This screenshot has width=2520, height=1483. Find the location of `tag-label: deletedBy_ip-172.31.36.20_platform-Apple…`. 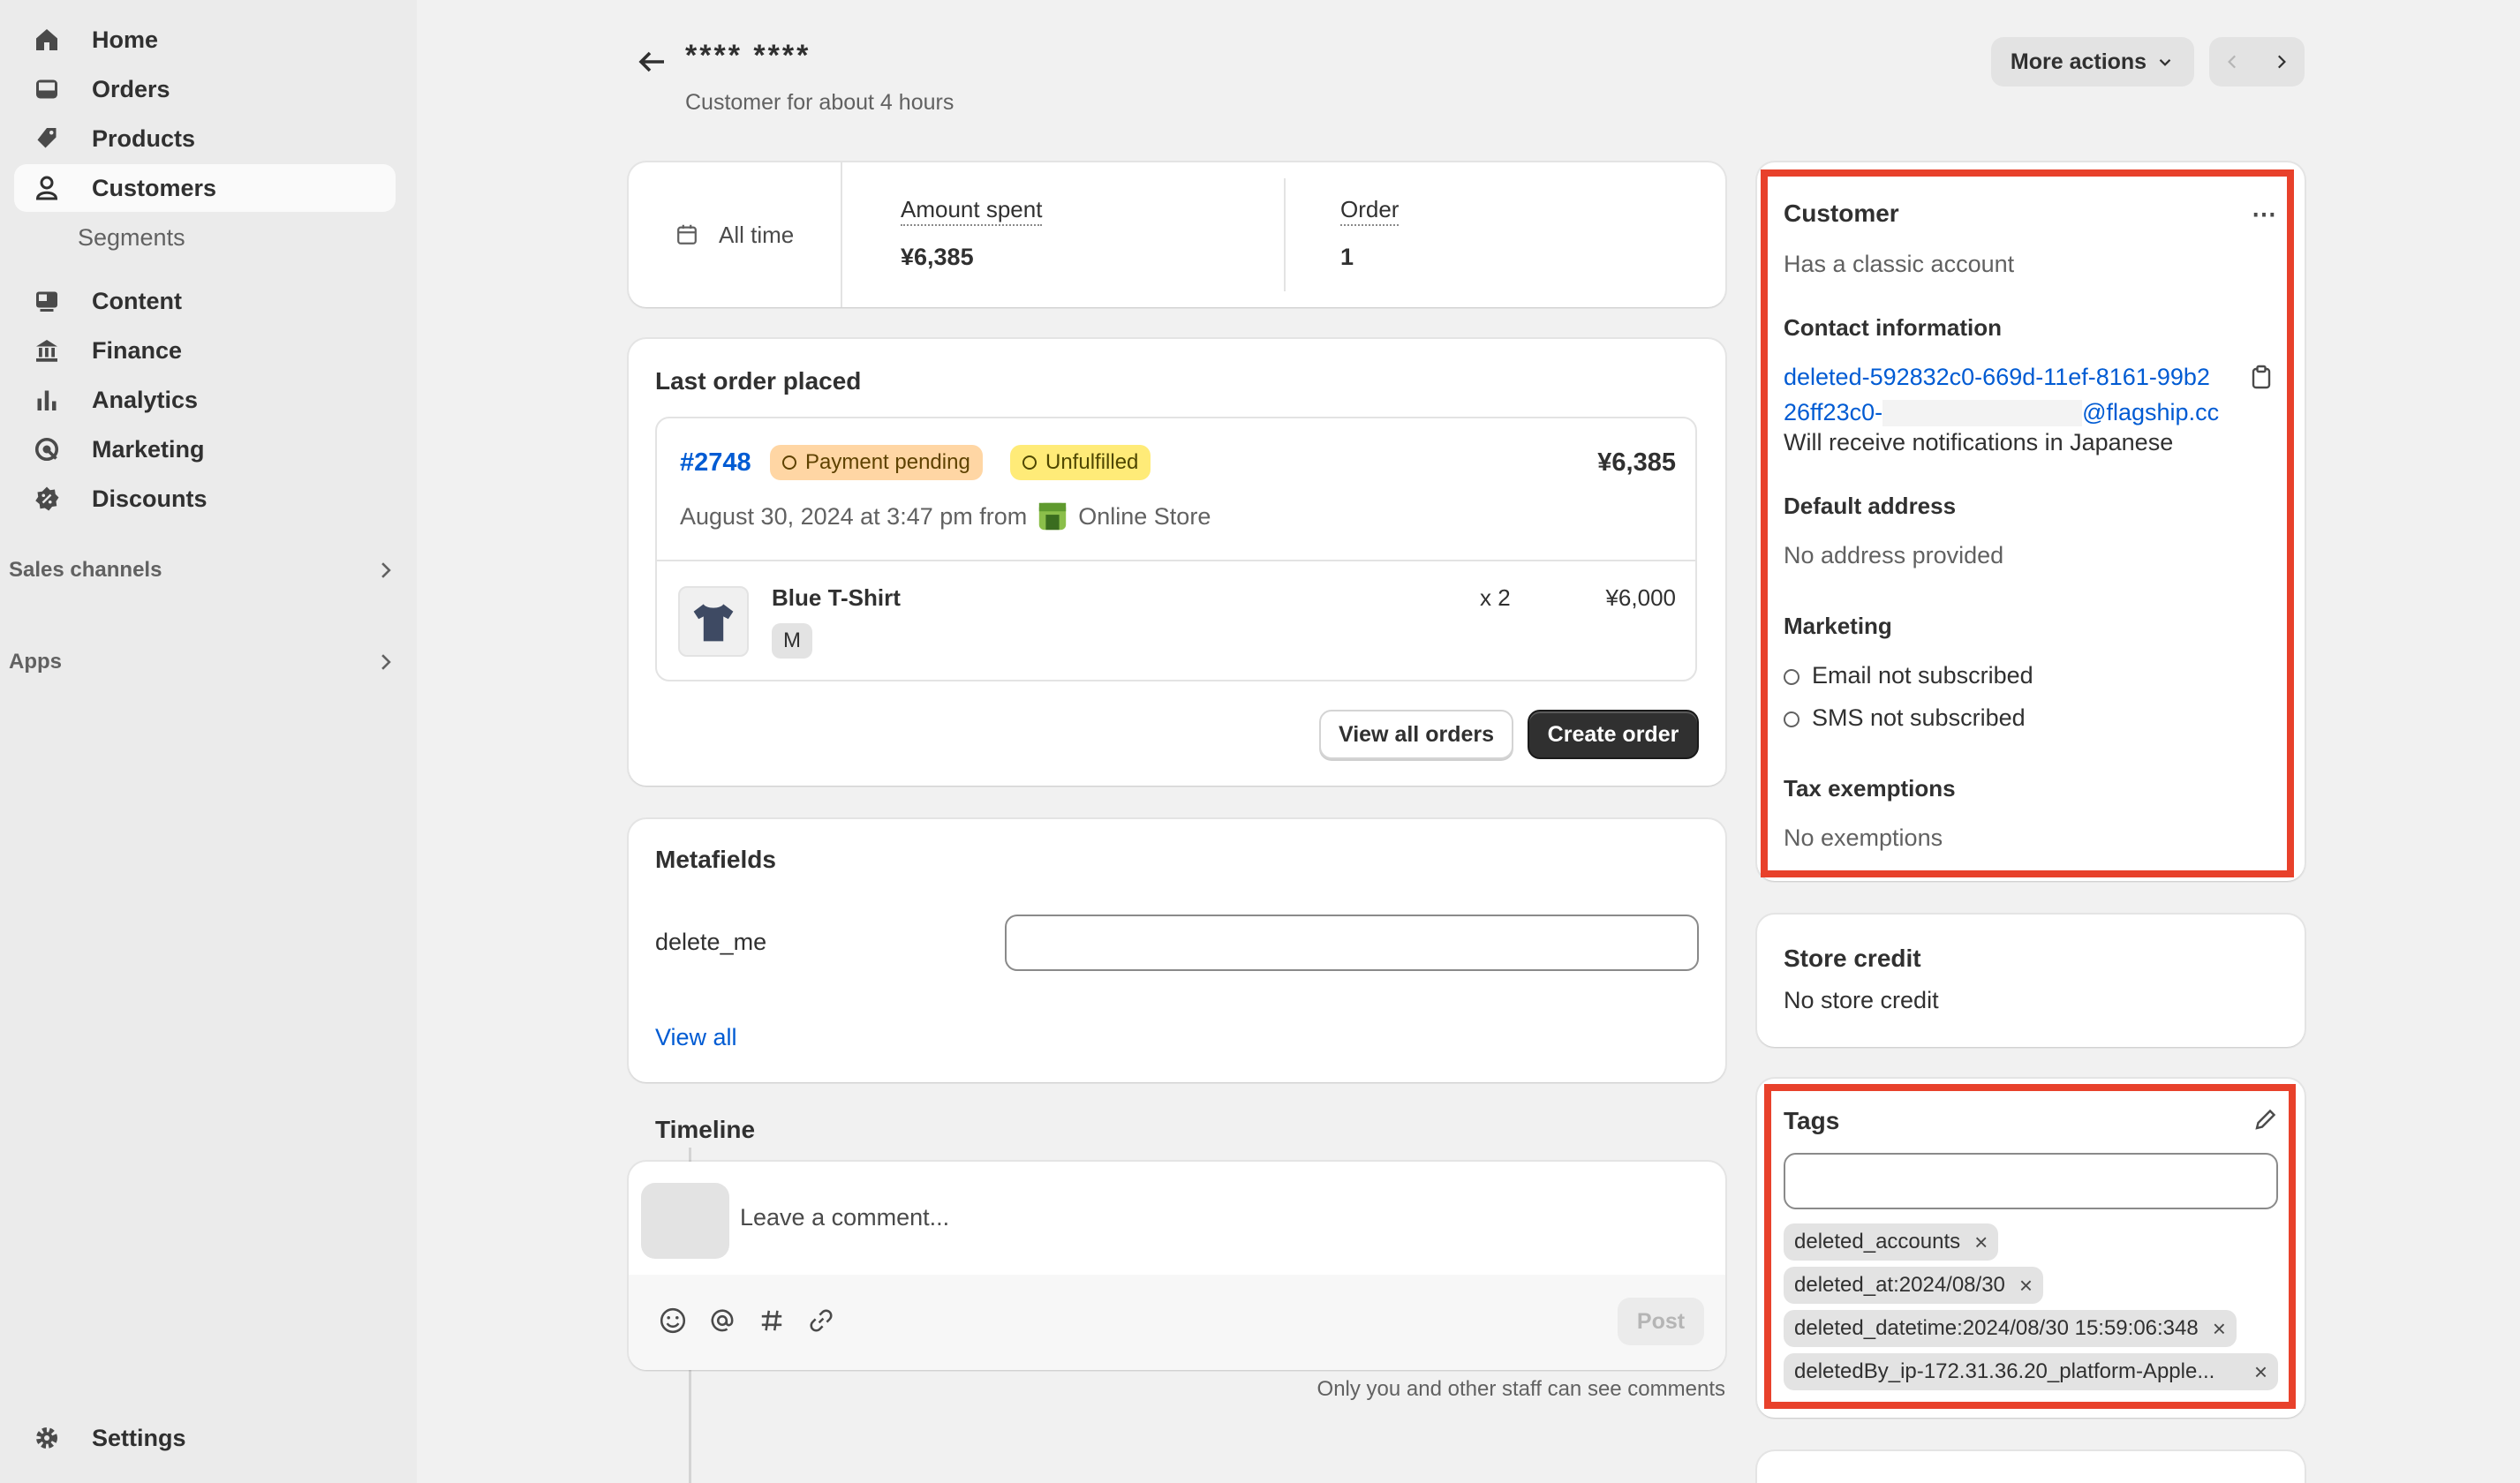

tag-label: deletedBy_ip-172.31.36.20_platform-Apple… is located at coordinates (2005, 1371).